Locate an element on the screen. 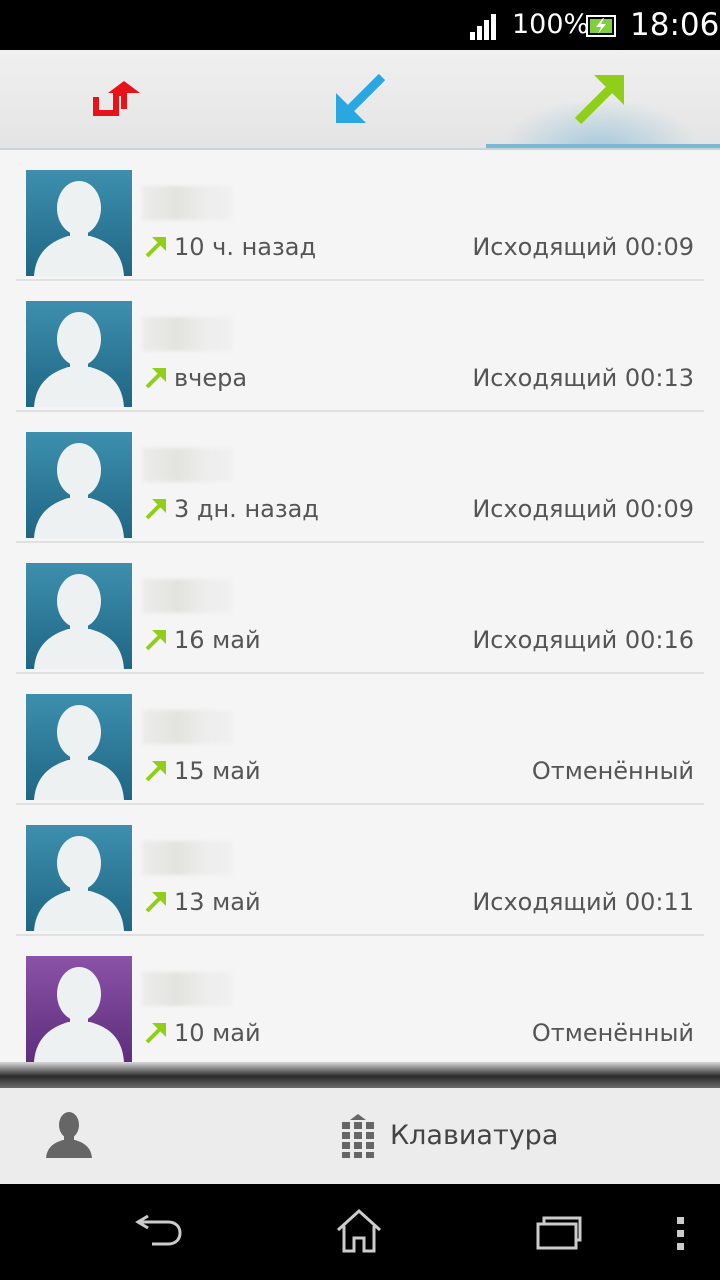 The width and height of the screenshot is (720, 1280). call-log-tabs is located at coordinates (360, 100).